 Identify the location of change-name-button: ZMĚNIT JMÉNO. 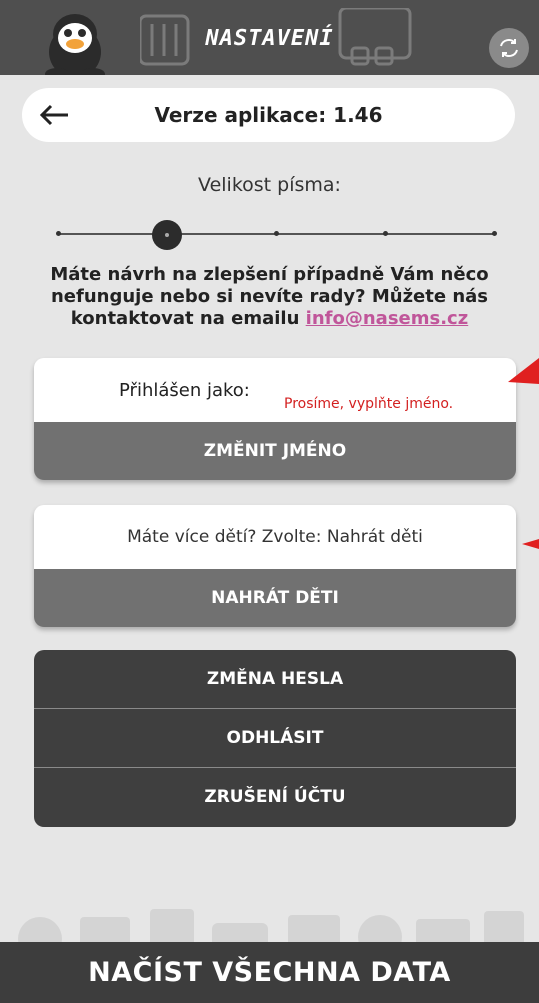
(275, 451).